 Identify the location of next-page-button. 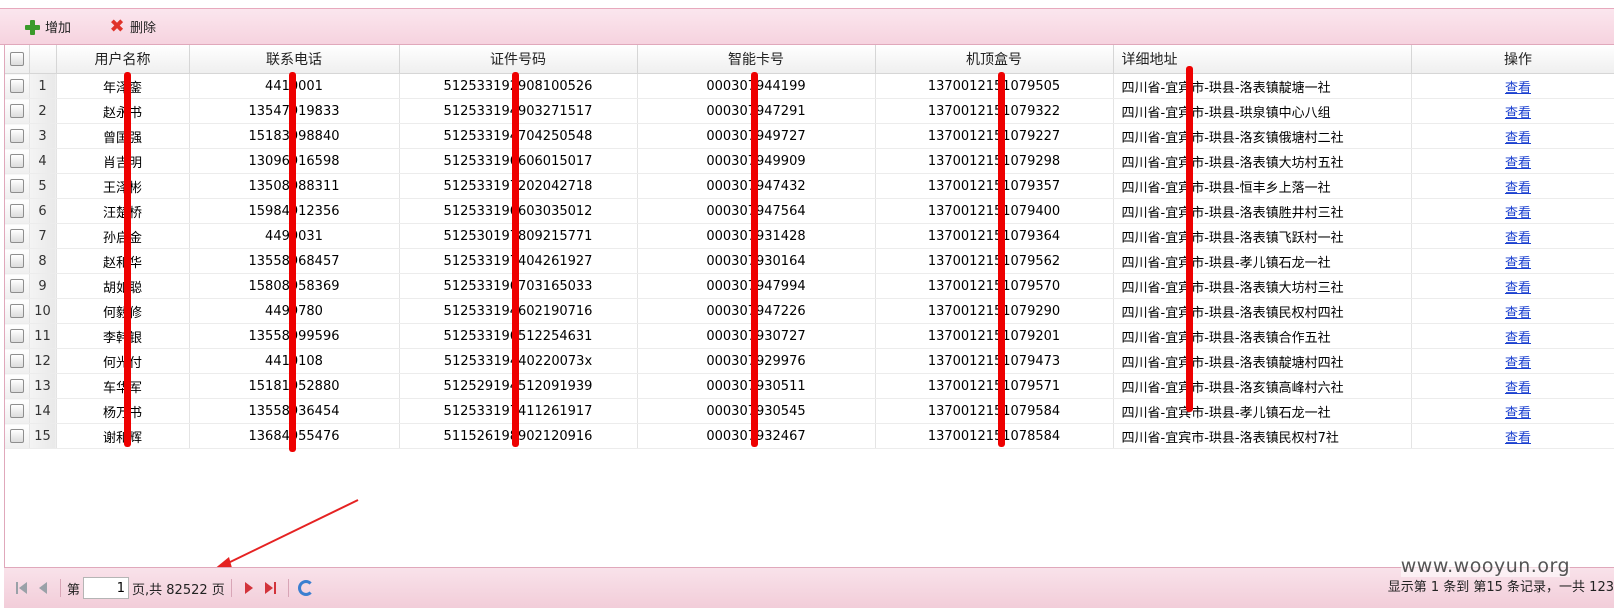
(249, 588).